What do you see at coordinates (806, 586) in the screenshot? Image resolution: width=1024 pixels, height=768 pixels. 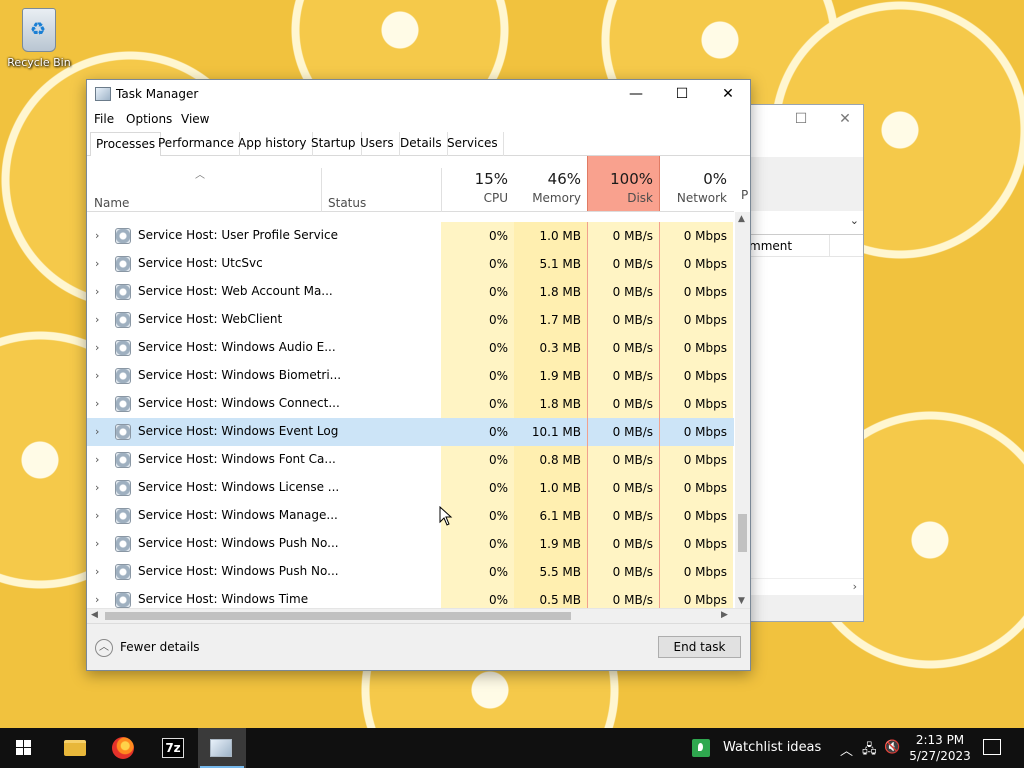 I see `horizontal-scrollbar: ›` at bounding box center [806, 586].